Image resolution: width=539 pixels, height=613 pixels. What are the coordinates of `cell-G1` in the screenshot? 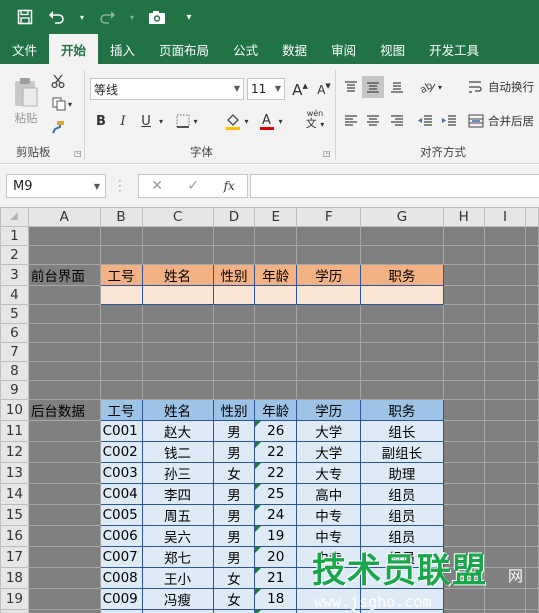 It's located at (402, 236).